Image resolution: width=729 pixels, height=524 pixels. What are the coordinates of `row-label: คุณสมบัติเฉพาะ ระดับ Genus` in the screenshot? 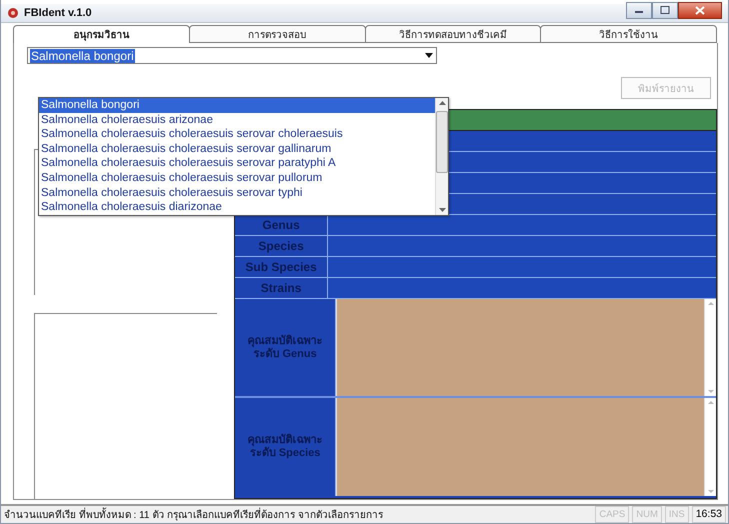 It's located at (285, 347).